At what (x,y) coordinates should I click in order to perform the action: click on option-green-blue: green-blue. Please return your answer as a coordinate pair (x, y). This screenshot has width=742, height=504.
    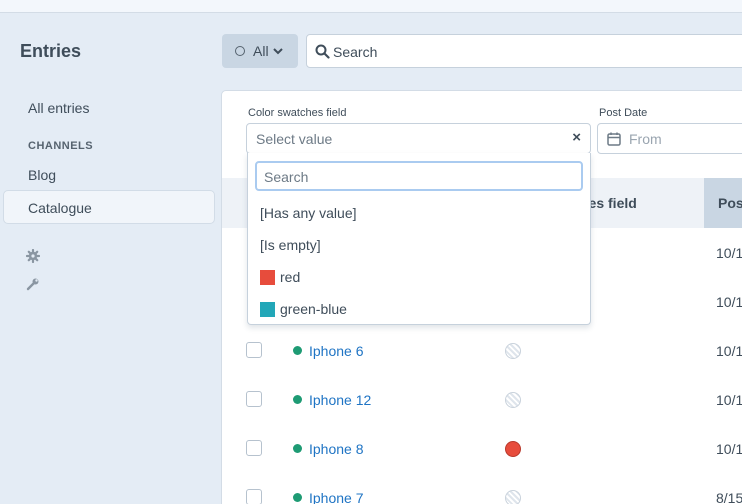
    Looking at the image, I should click on (419, 309).